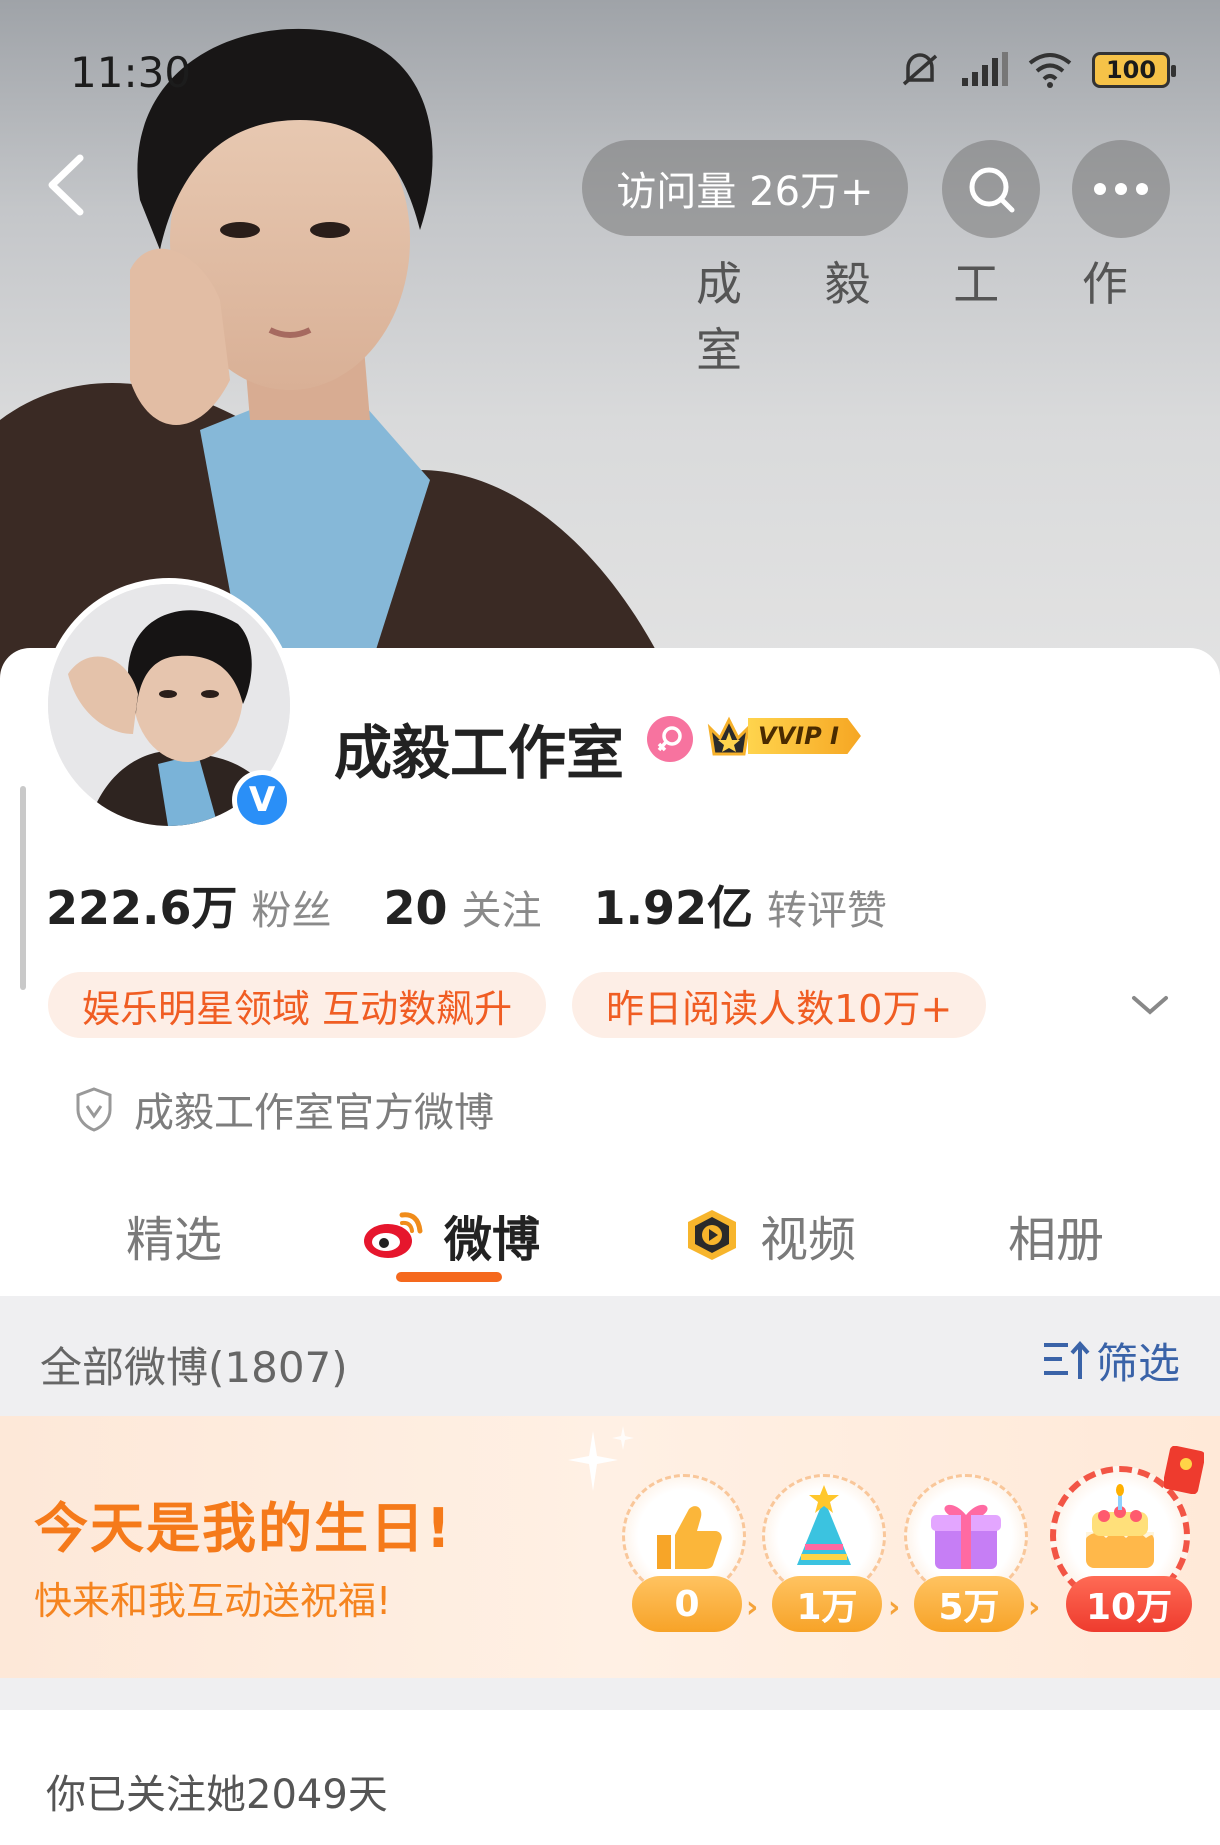  What do you see at coordinates (673, 908) in the screenshot?
I see `engagement-count: 1.92亿` at bounding box center [673, 908].